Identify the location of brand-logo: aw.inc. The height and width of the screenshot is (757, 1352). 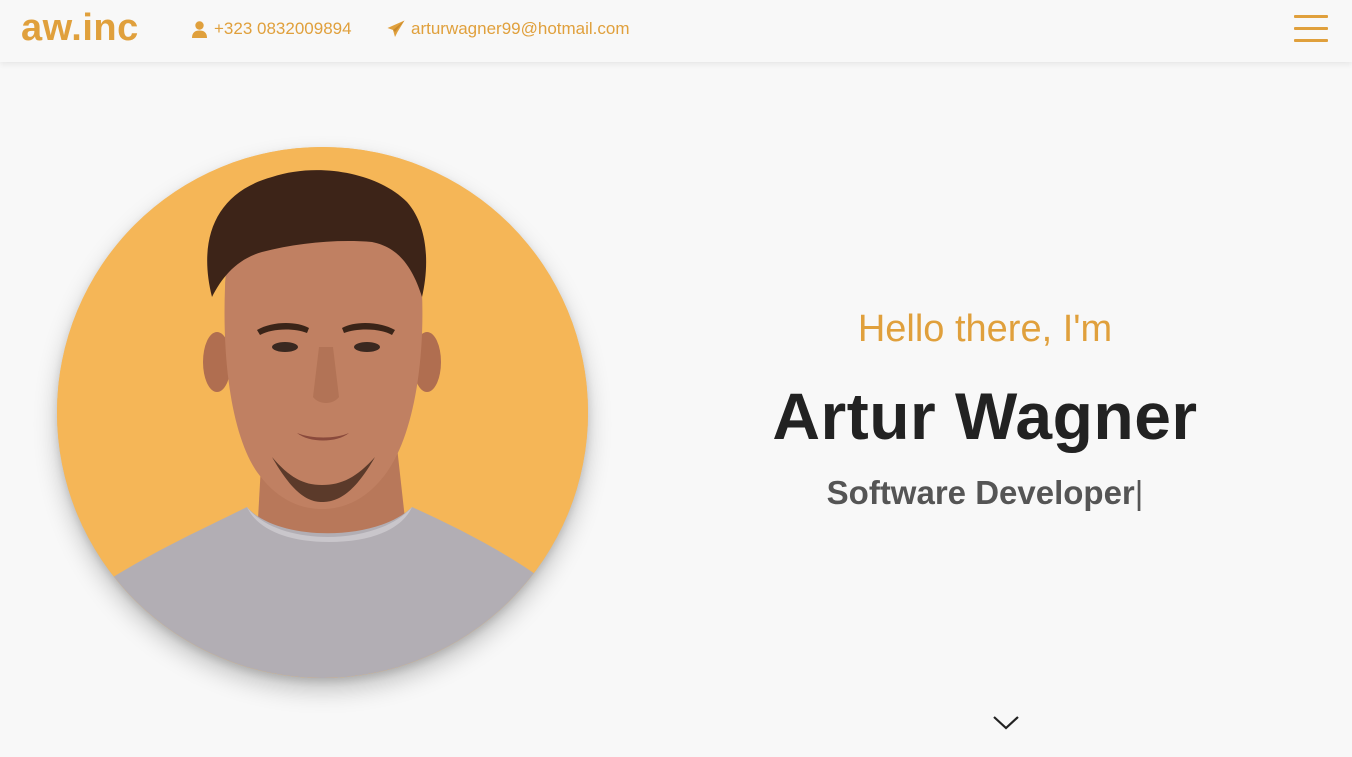
(80, 28).